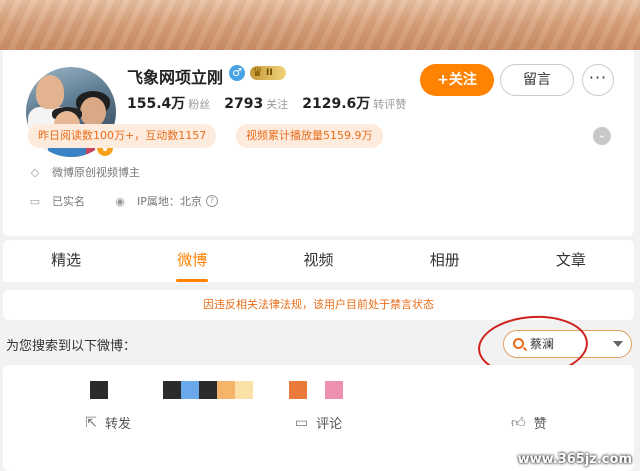  I want to click on repost-button: ⇱ 转发, so click(108, 423).